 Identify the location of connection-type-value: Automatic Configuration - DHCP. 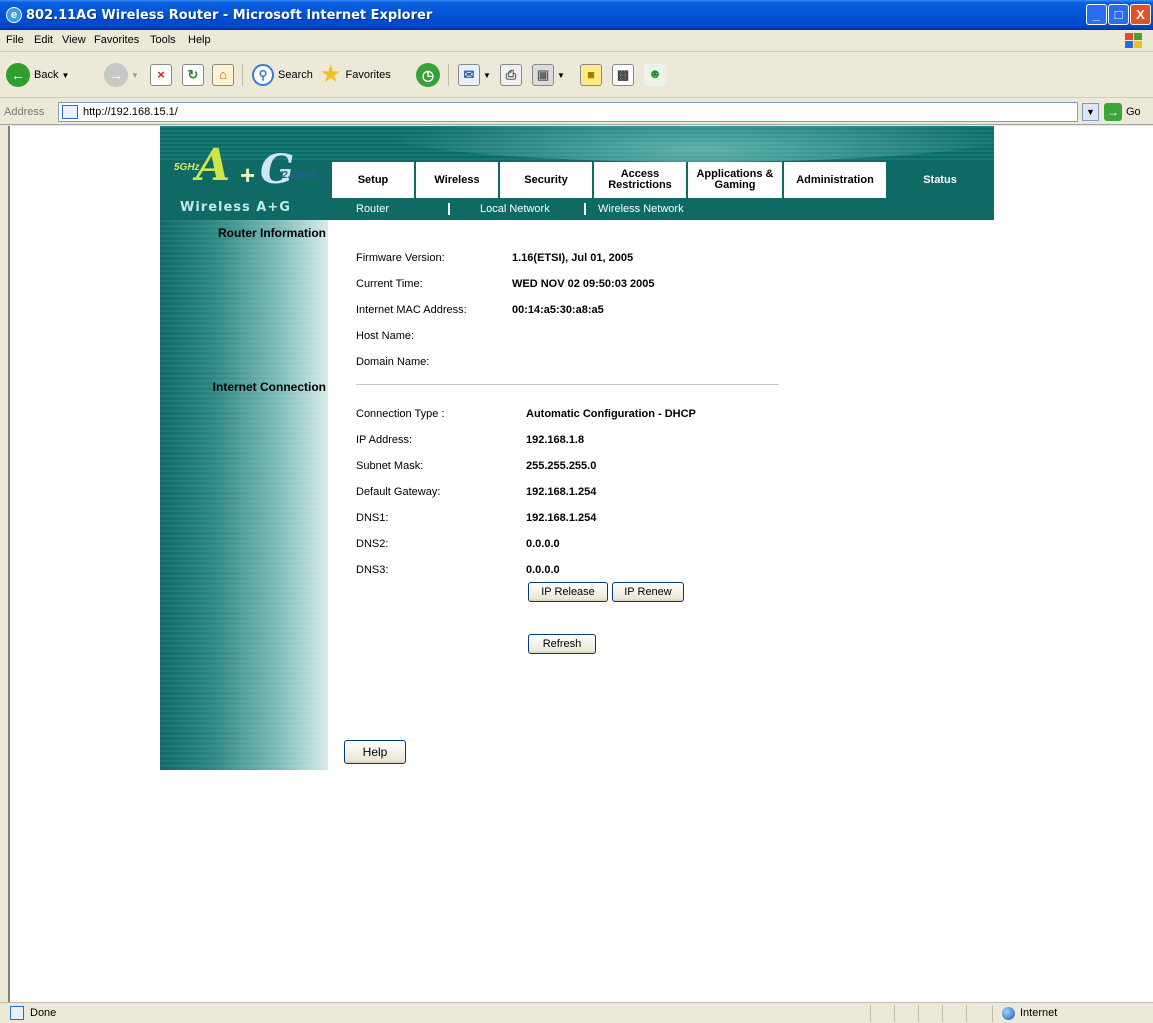
(611, 414).